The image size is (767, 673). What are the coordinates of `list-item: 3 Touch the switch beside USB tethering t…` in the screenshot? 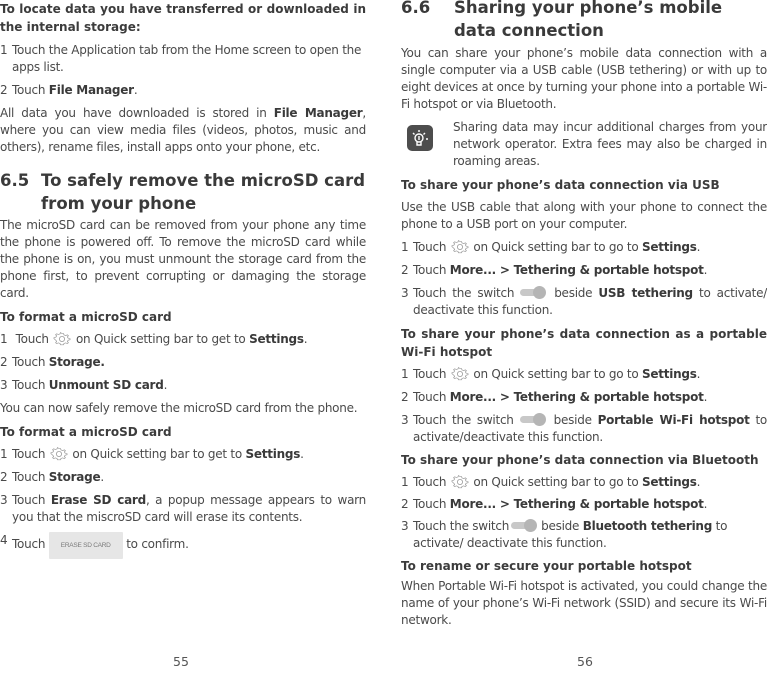 It's located at (584, 301).